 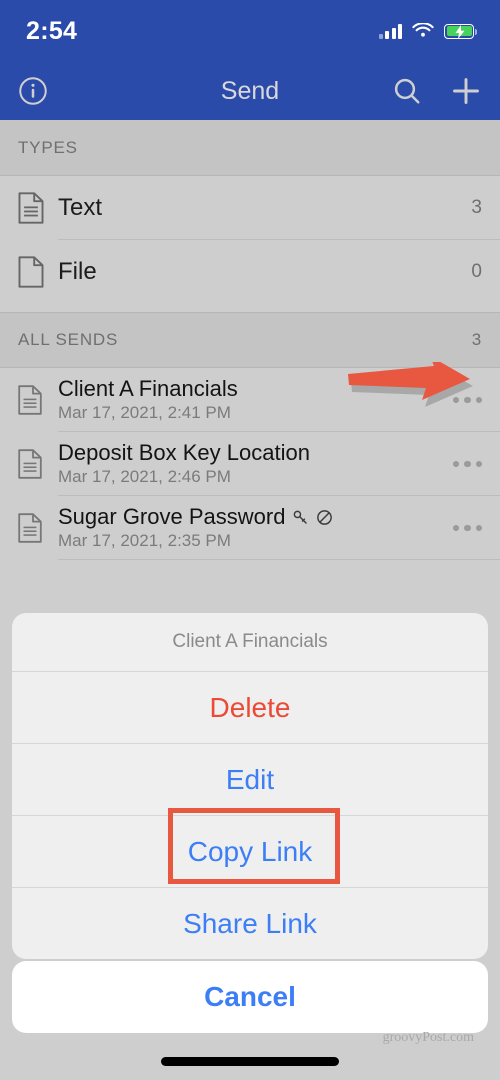 I want to click on section-header-all-sends-count: 3, so click(x=476, y=339).